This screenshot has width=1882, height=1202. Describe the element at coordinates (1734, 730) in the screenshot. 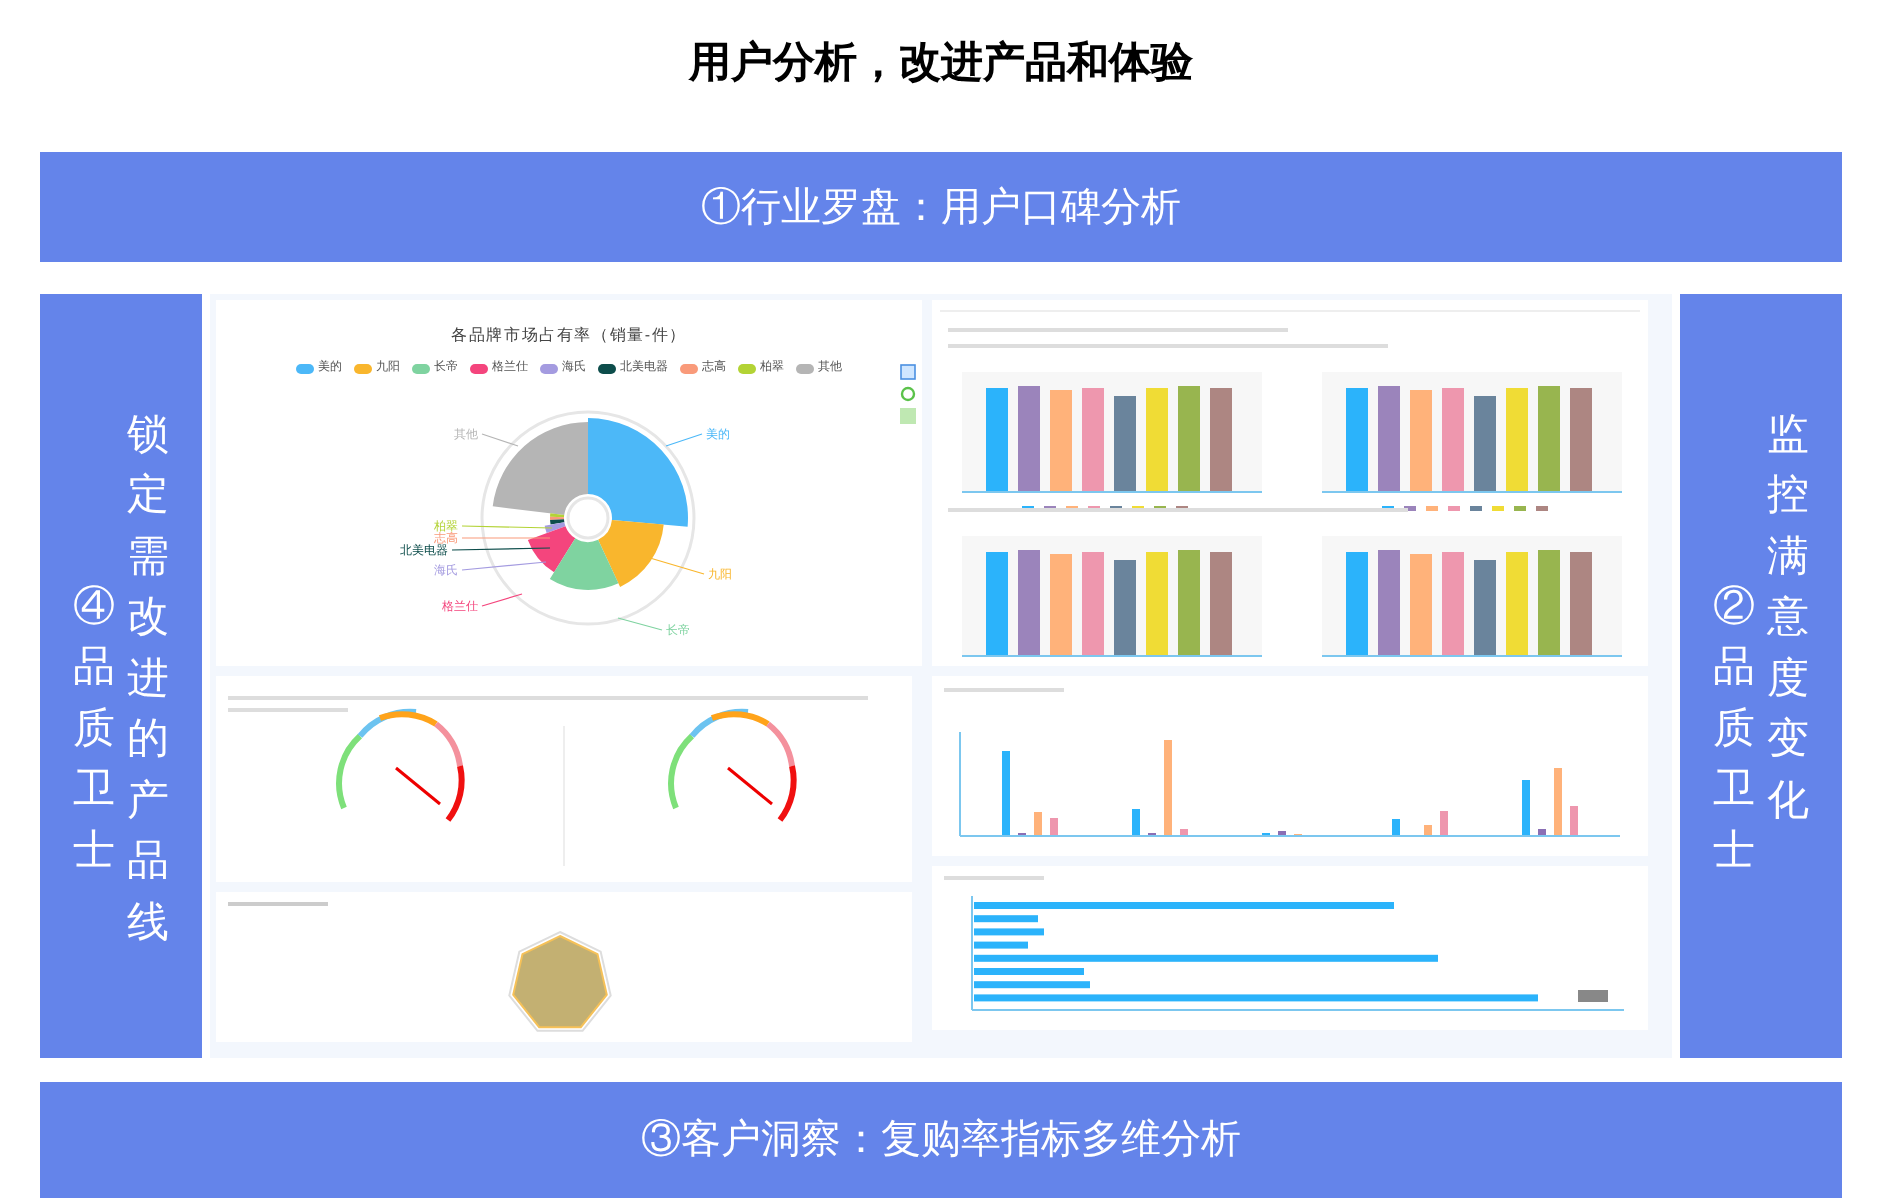

I see `panel-label: ②品质卫士` at that location.